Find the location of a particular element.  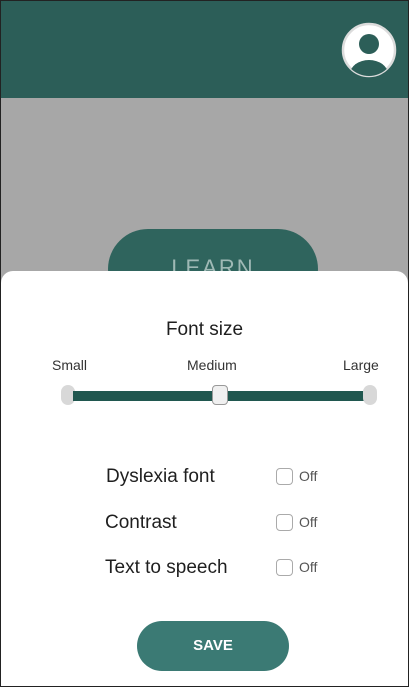

dyslexia-font-label: Dyslexia font is located at coordinates (160, 476).